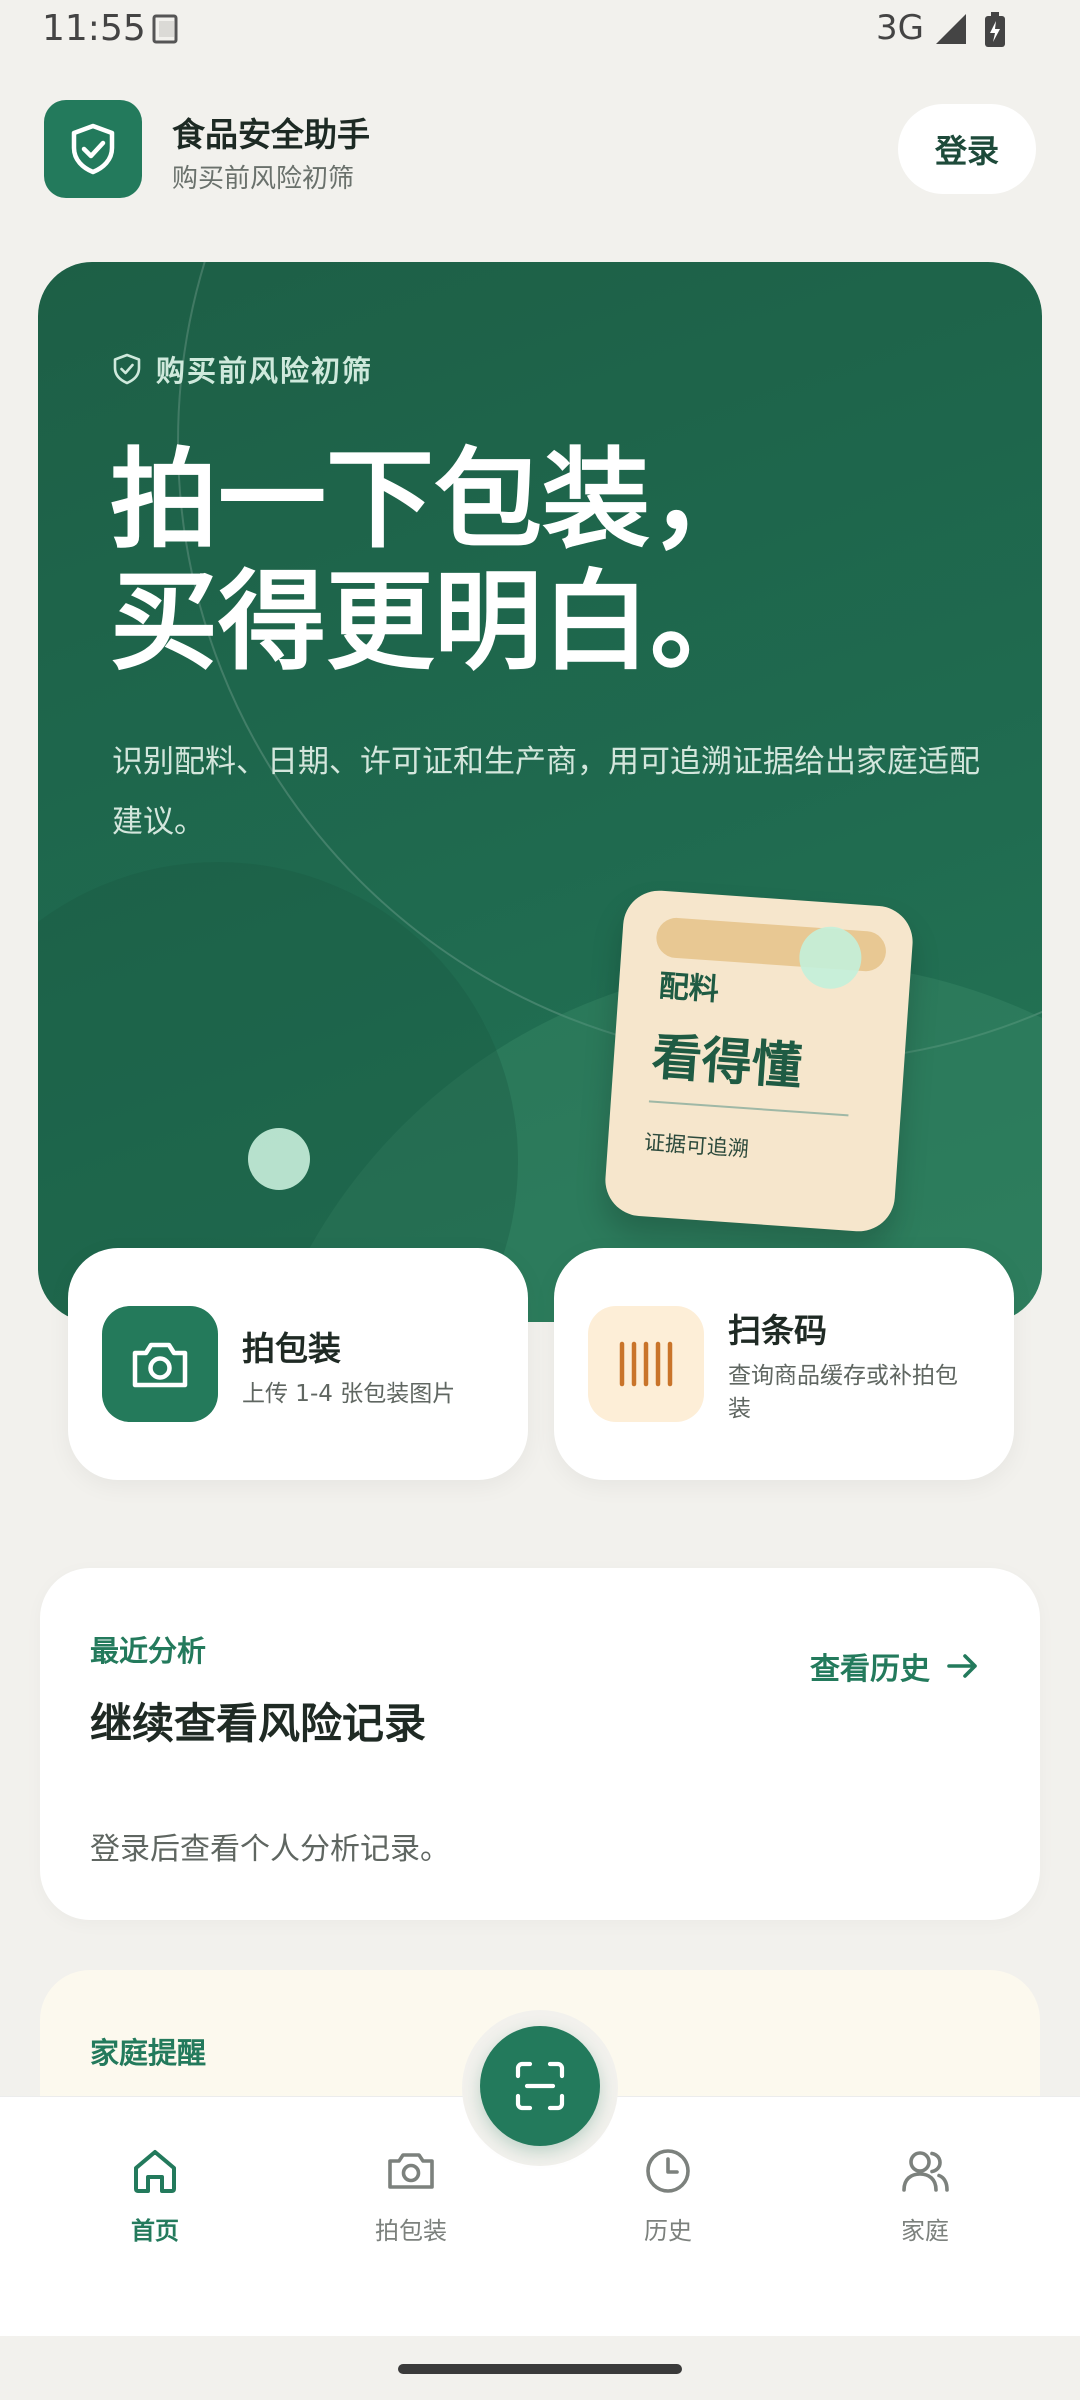  I want to click on barcode-icon, so click(646, 1364).